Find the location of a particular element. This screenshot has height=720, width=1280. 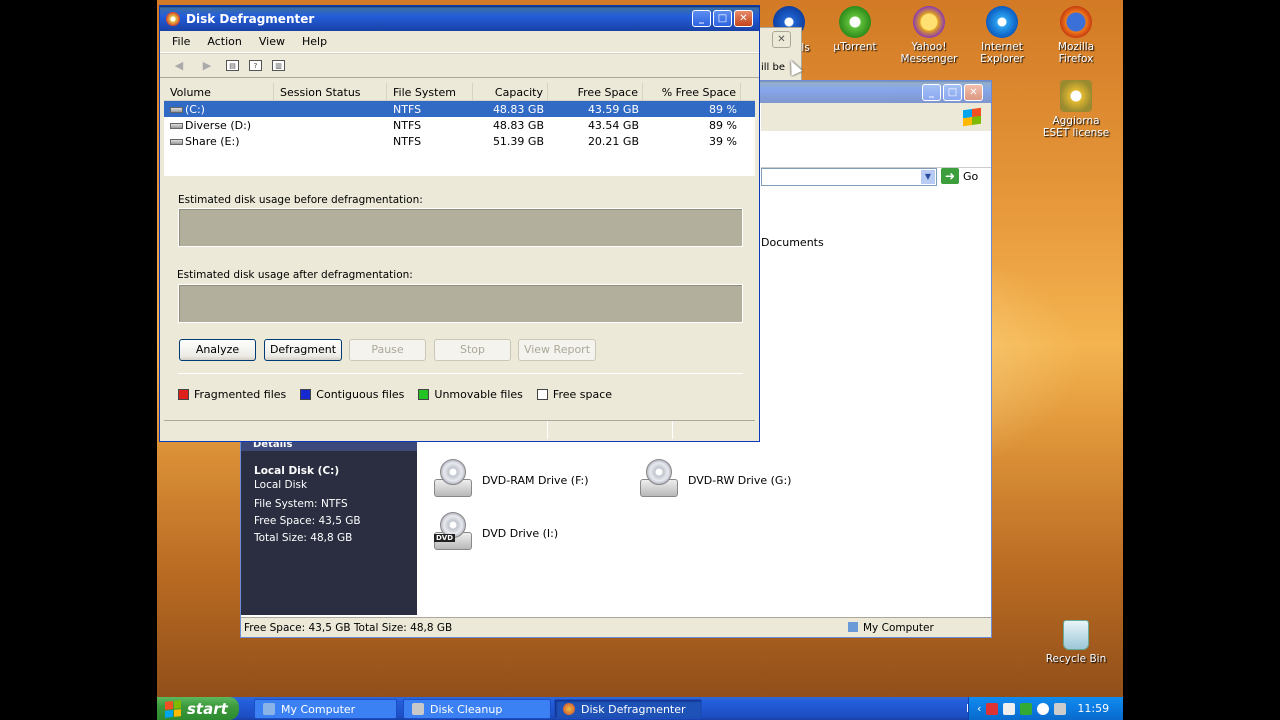

volume-row: Share (E:) NTFS 51.39 GB 20.21 GB 39 % is located at coordinates (459, 141).